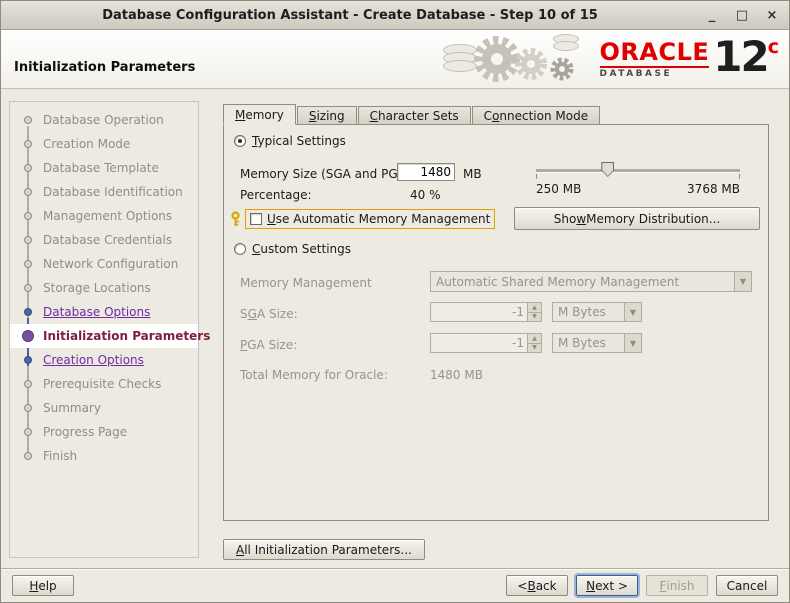 Image resolution: width=790 pixels, height=603 pixels. I want to click on memory-size-unit: MB, so click(472, 174).